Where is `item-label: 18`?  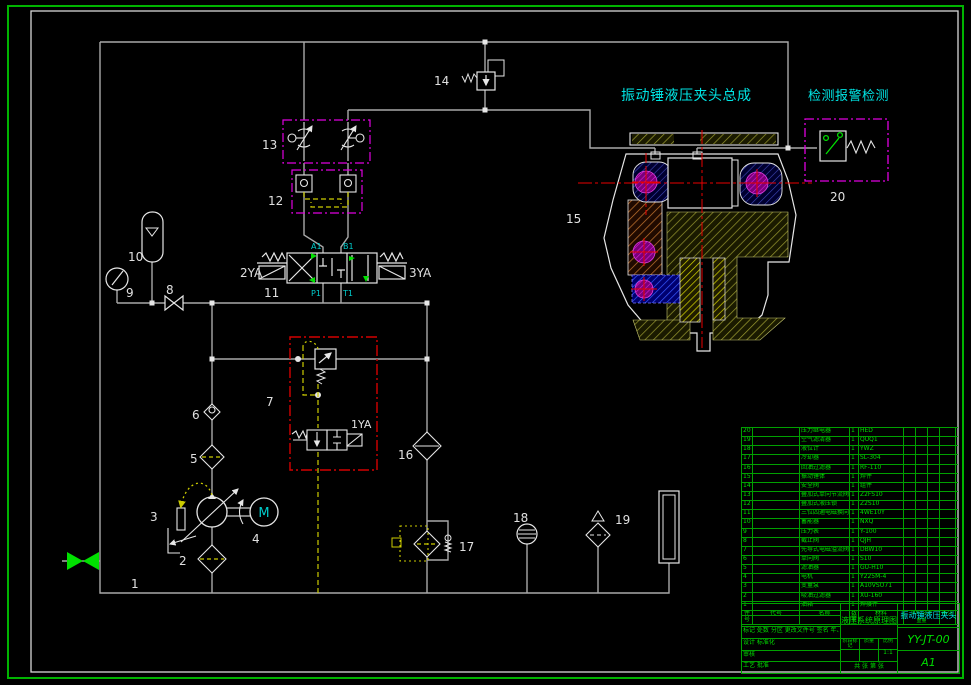 item-label: 18 is located at coordinates (520, 518).